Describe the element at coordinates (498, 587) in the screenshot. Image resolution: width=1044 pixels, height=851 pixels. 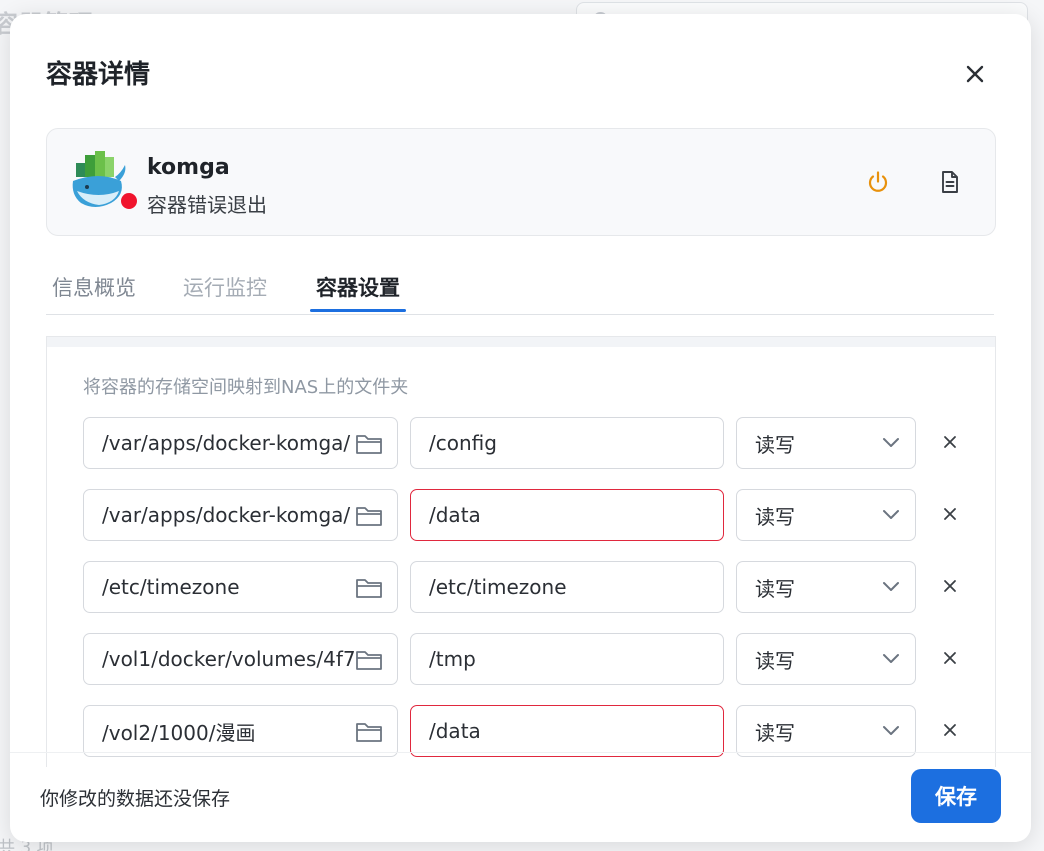
I see `container-path-value: /etc/timezone` at that location.